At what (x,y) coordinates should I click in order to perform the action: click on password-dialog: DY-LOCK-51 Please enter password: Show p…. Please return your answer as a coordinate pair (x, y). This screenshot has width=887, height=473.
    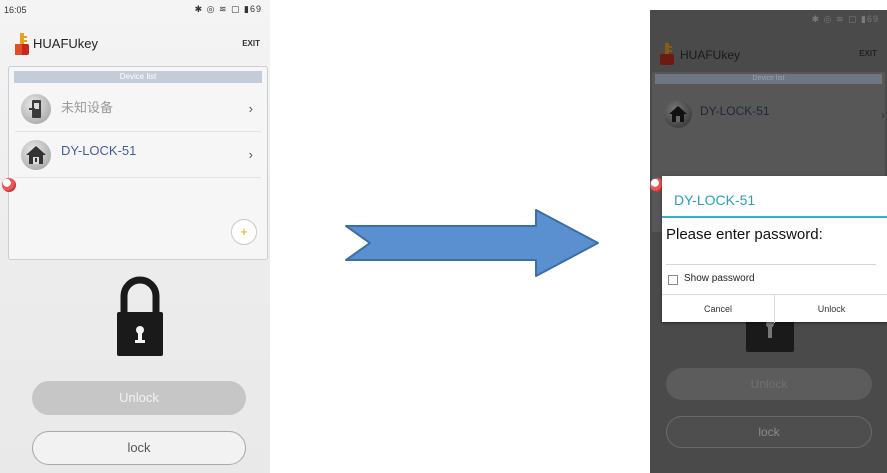
    Looking at the image, I should click on (774, 249).